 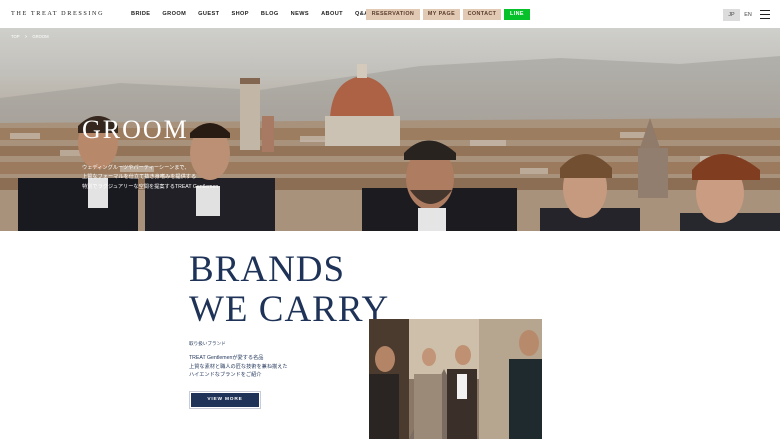 What do you see at coordinates (300, 14) in the screenshot?
I see `nav-news: NEWS` at bounding box center [300, 14].